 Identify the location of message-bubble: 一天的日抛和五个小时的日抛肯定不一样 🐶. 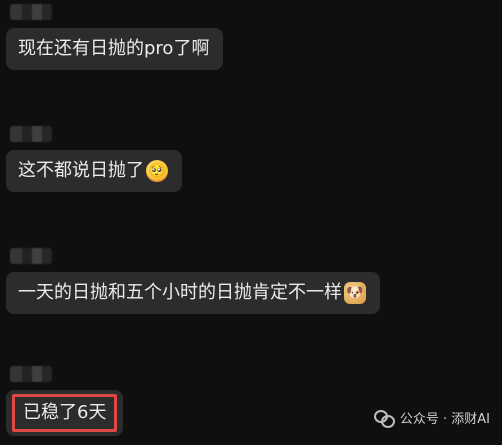
(193, 293).